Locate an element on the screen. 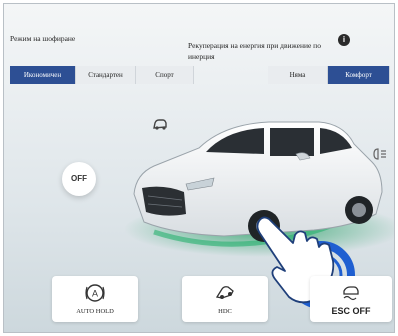  auto-hold-button: A AUTO HOLD is located at coordinates (95, 299).